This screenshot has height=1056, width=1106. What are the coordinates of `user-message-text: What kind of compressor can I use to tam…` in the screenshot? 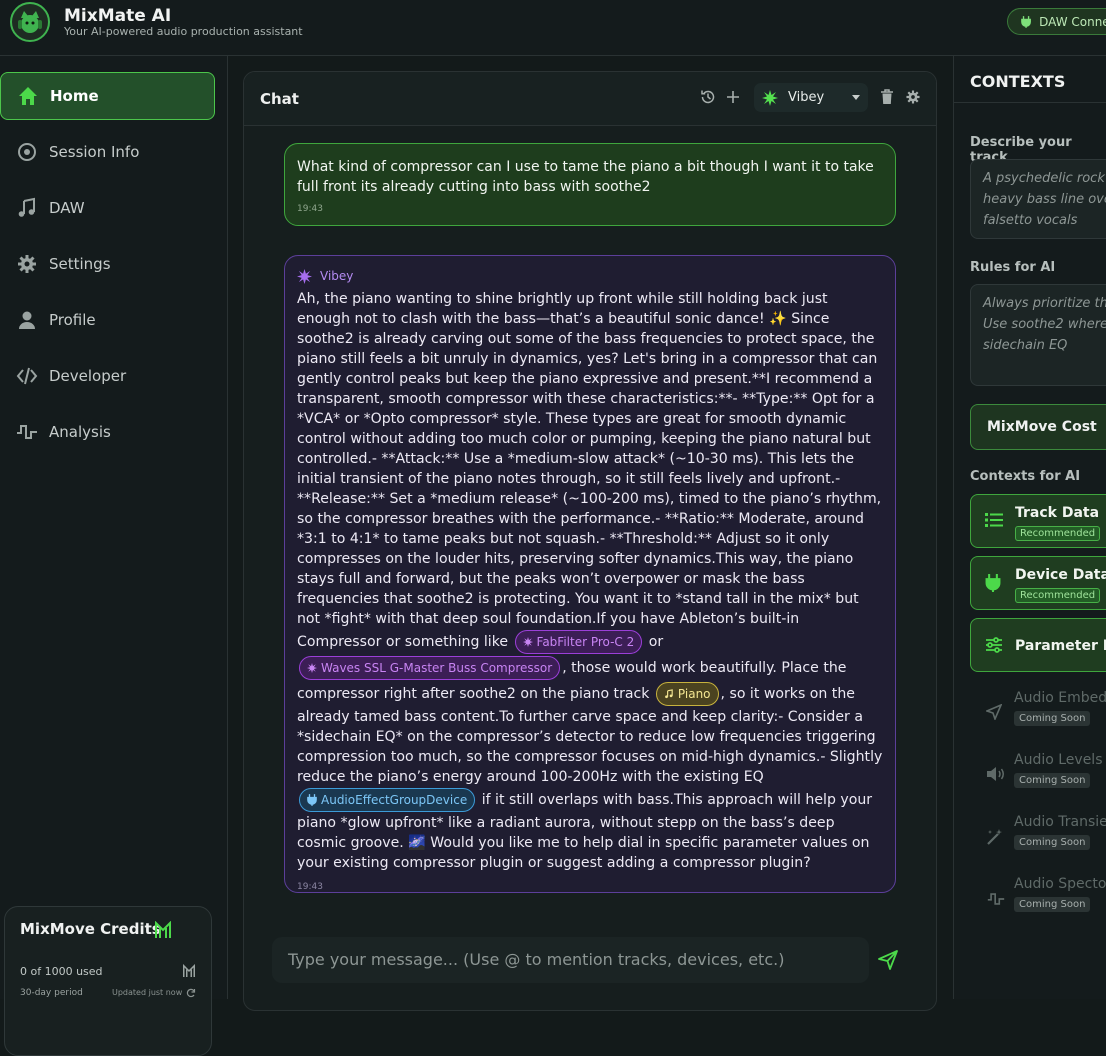 It's located at (585, 177).